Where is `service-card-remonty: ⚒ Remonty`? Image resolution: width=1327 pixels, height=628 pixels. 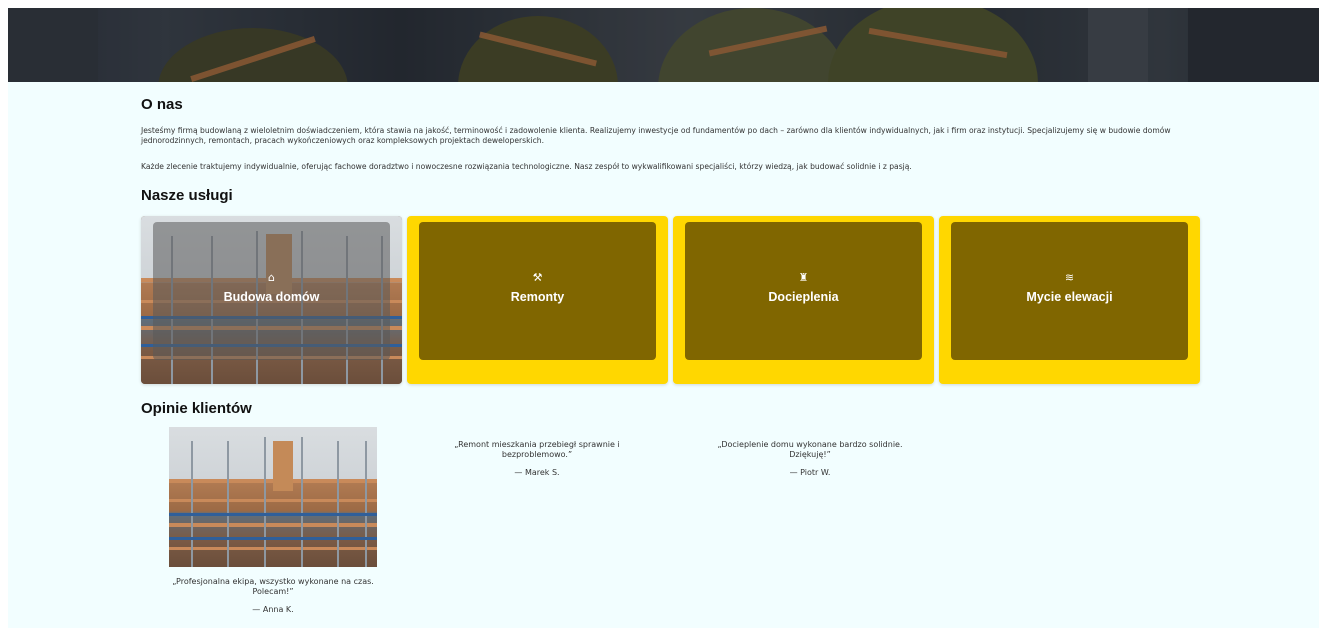
service-card-remonty: ⚒ Remonty is located at coordinates (537, 300).